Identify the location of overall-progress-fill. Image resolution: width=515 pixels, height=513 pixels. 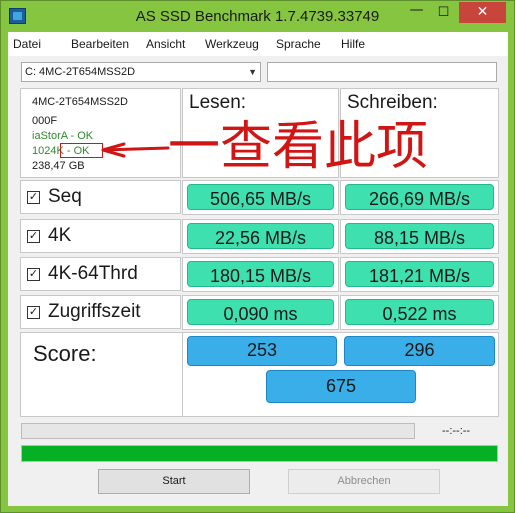
(259, 453).